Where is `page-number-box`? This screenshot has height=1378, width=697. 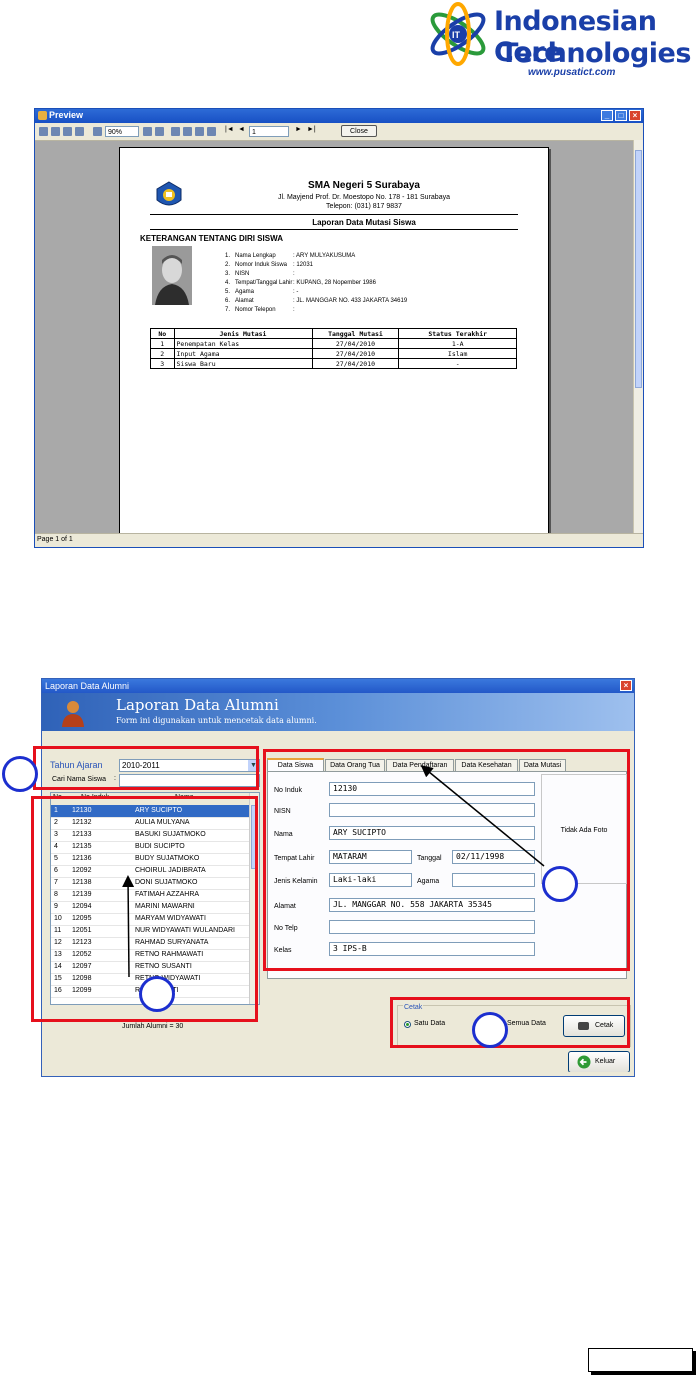 page-number-box is located at coordinates (640, 1360).